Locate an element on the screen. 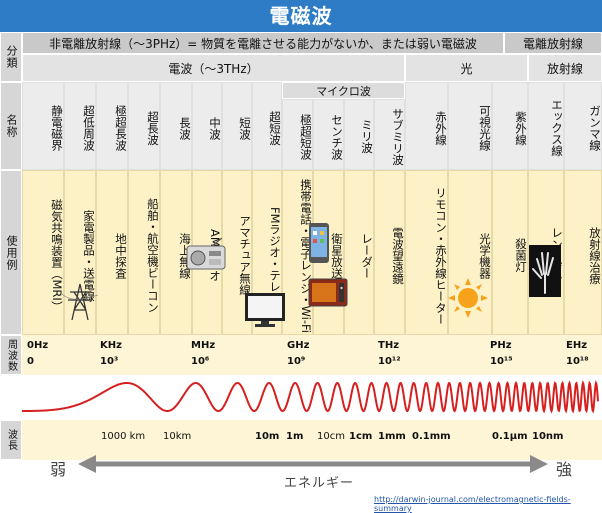 The height and width of the screenshot is (513, 602). freq-ghz-exp: 10⁹ is located at coordinates (296, 361).